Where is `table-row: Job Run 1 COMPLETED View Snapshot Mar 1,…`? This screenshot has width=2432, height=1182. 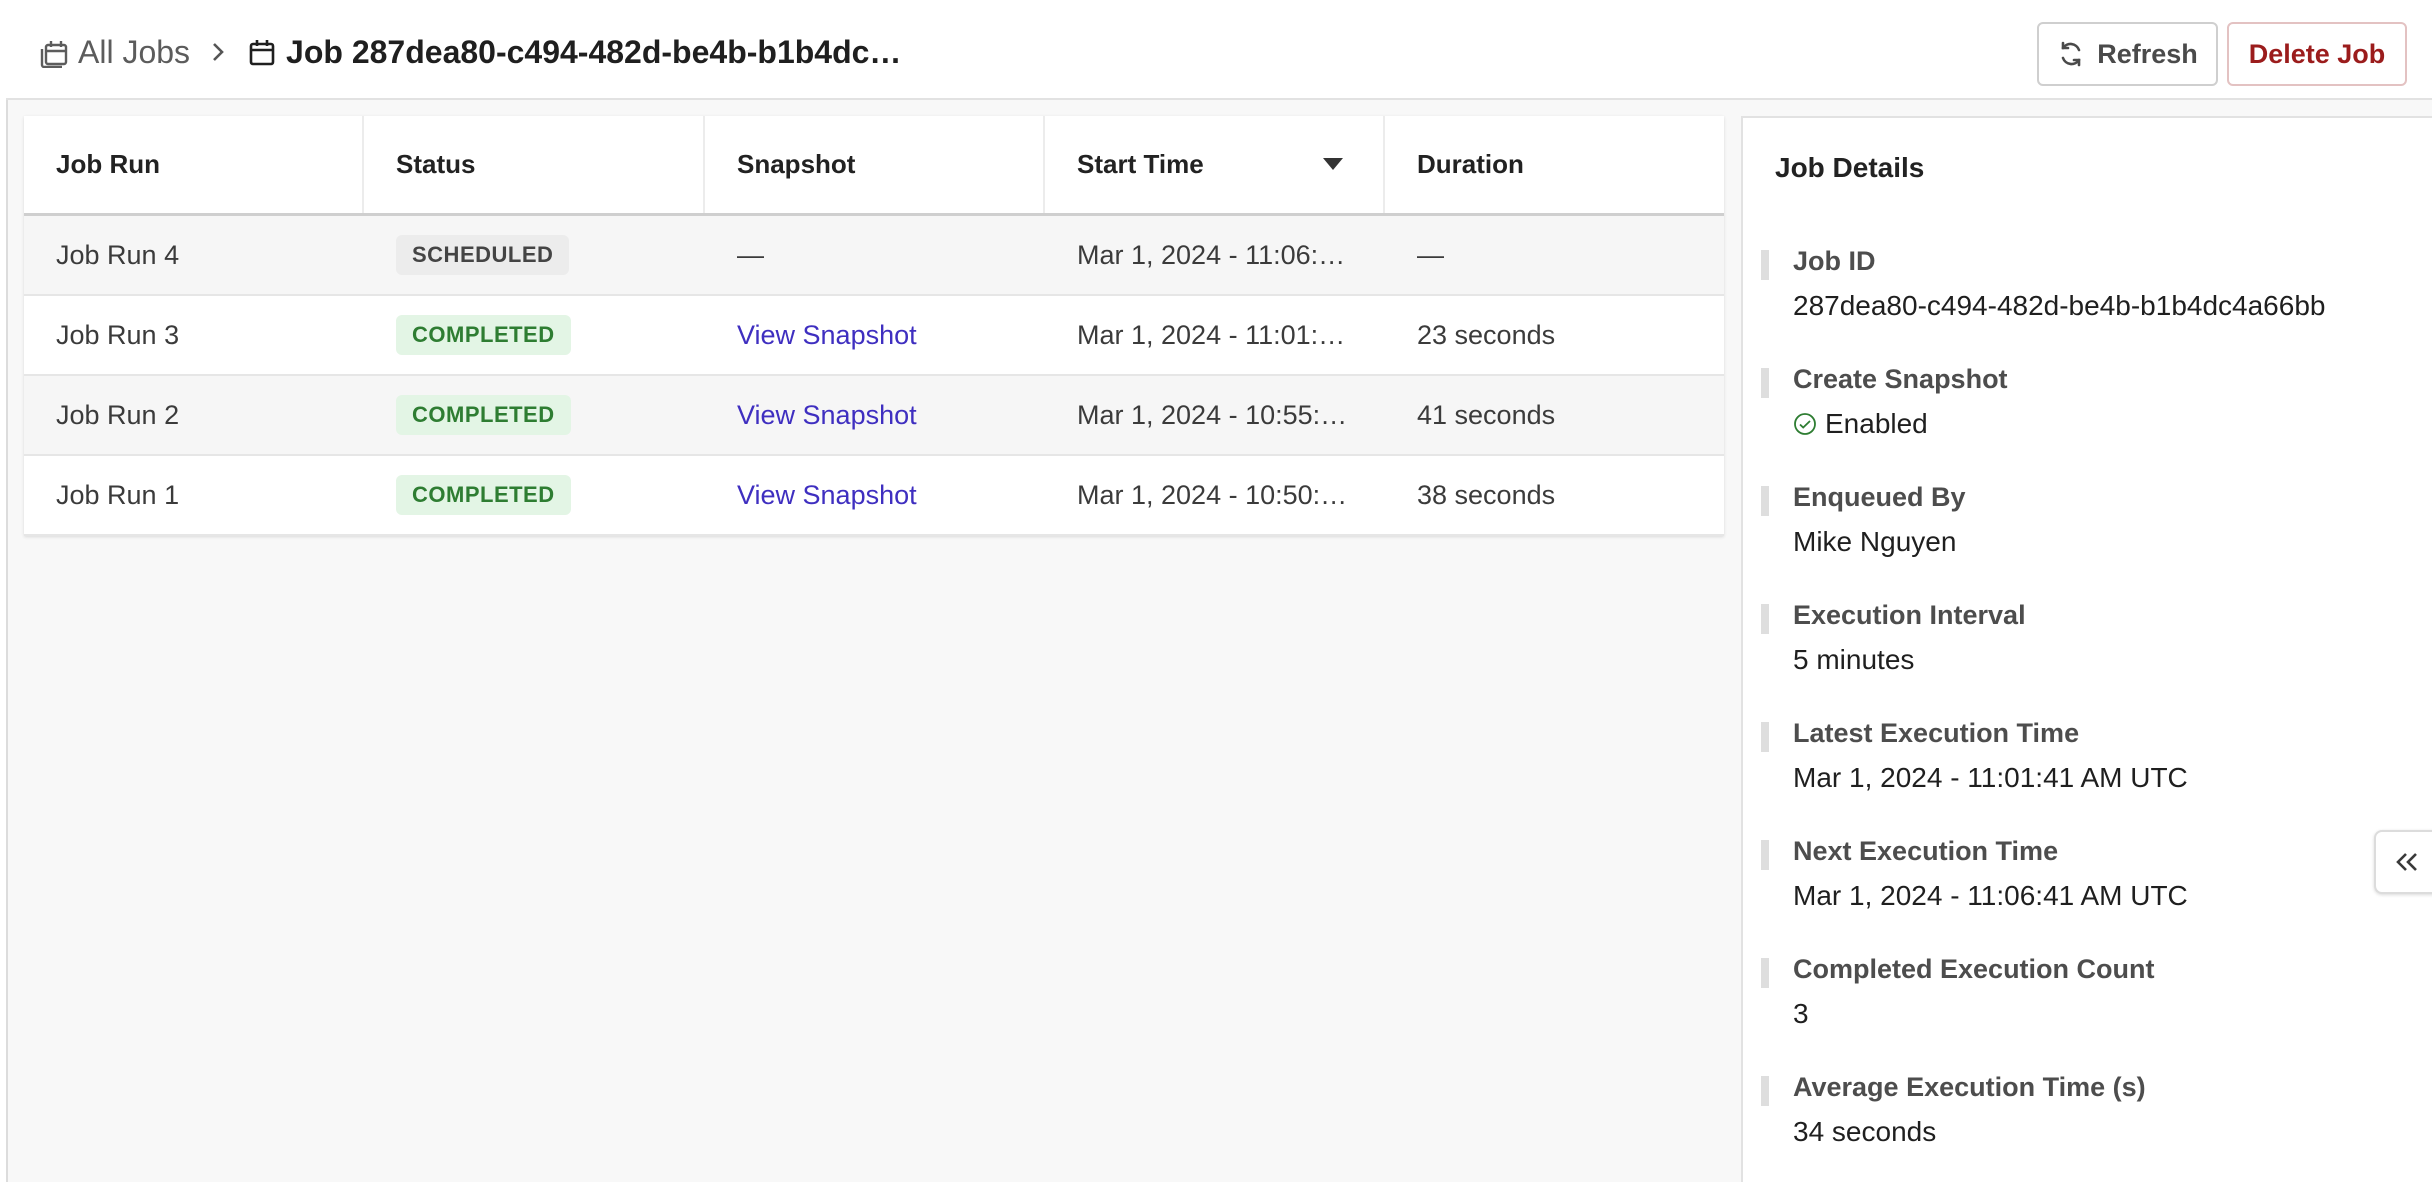
table-row: Job Run 1 COMPLETED View Snapshot Mar 1,… is located at coordinates (874, 496).